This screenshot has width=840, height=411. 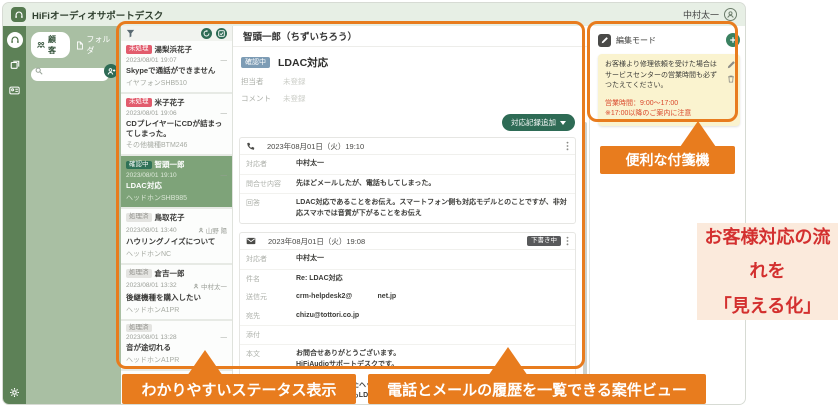 I want to click on ticket-product: ヘッドホンA1PR, so click(x=153, y=310).